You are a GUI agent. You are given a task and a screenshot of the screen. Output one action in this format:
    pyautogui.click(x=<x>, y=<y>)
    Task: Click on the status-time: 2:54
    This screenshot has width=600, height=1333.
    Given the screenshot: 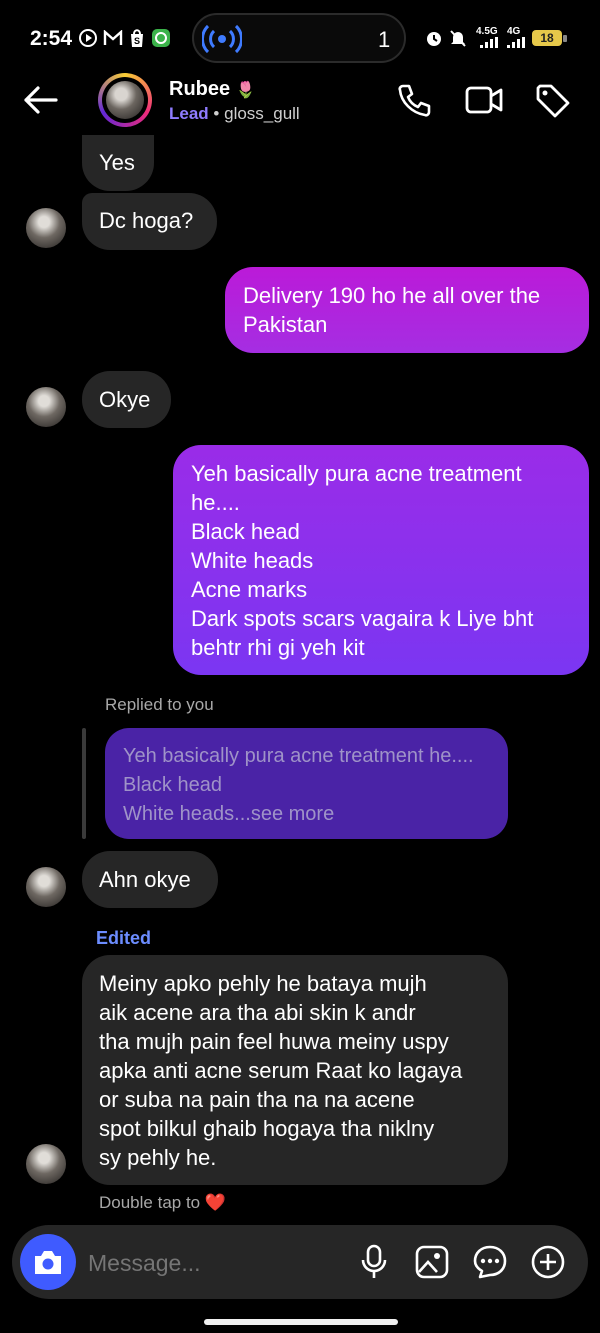 What is the action you would take?
    pyautogui.click(x=51, y=38)
    